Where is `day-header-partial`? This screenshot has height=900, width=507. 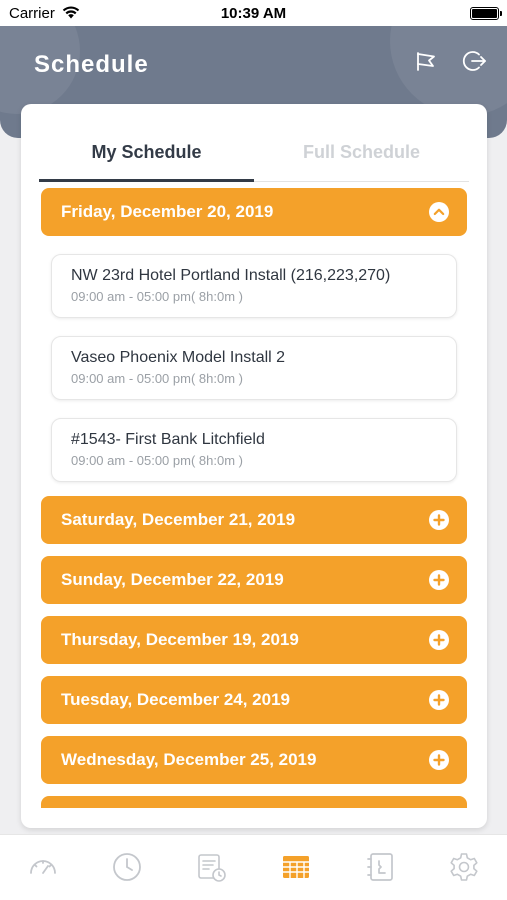 day-header-partial is located at coordinates (254, 802).